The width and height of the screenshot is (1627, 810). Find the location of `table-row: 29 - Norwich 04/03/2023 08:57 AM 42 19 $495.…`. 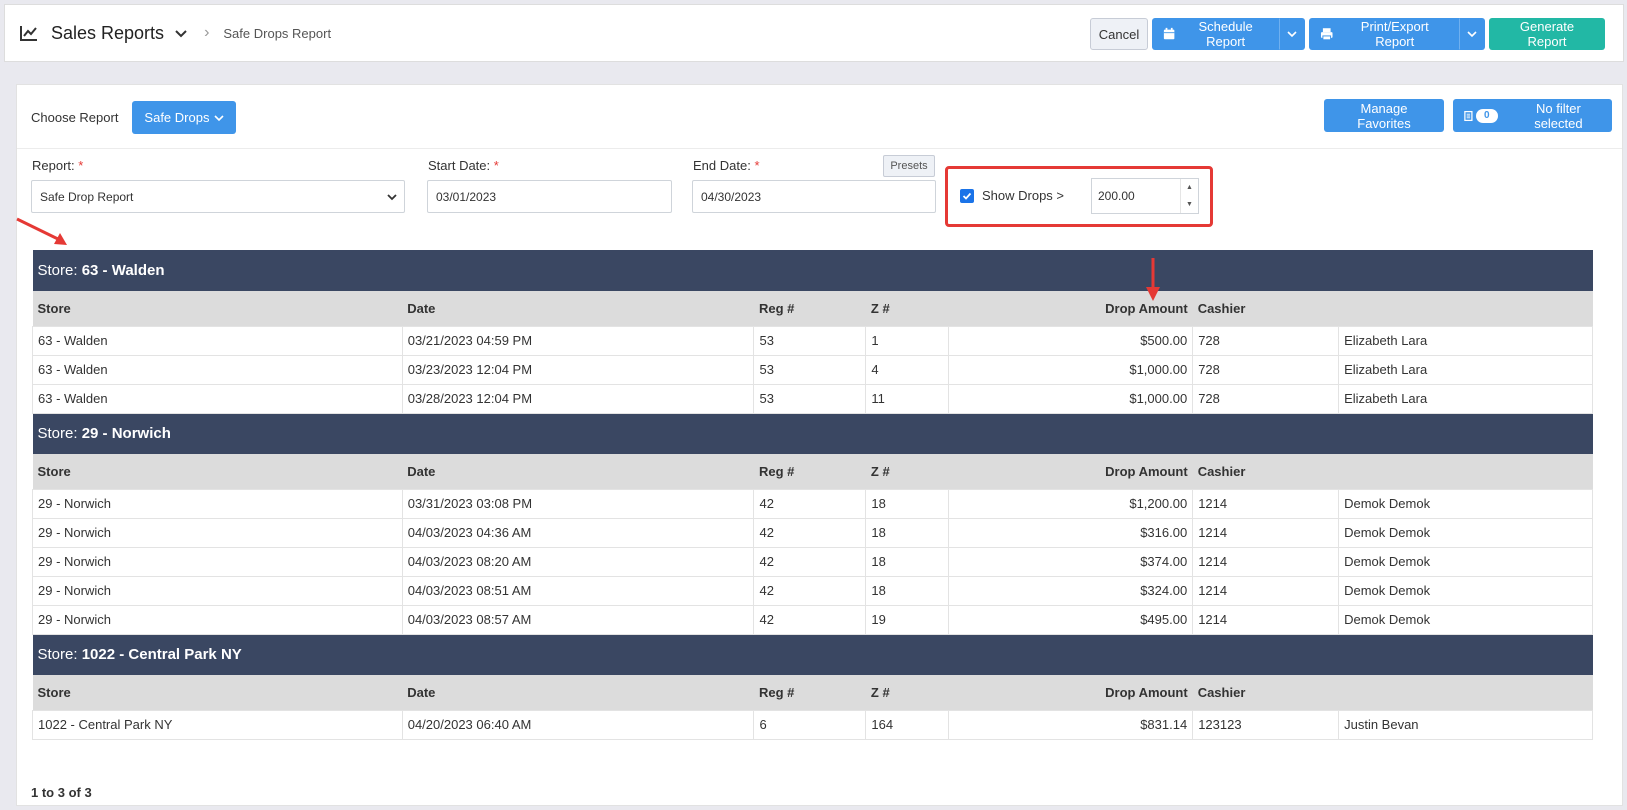

table-row: 29 - Norwich 04/03/2023 08:57 AM 42 19 $495.… is located at coordinates (812, 619).